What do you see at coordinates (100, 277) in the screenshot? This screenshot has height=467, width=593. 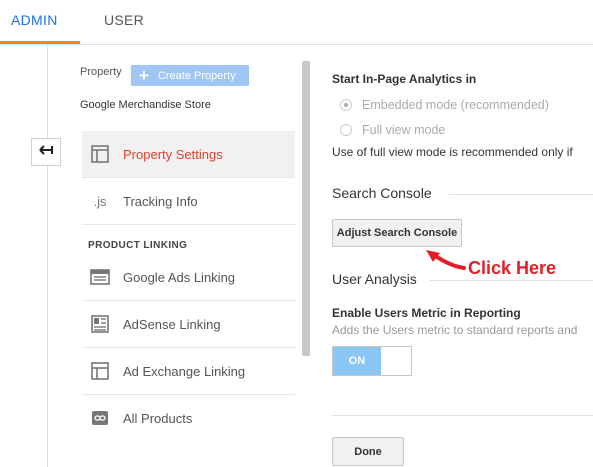 I see `ads-icon` at bounding box center [100, 277].